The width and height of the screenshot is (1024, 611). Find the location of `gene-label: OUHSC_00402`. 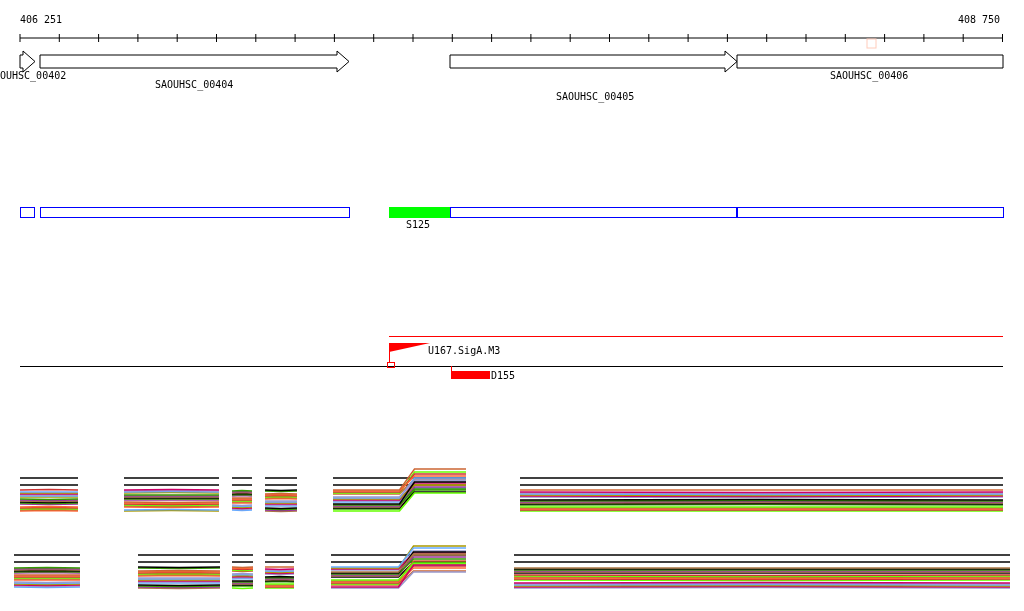

gene-label: OUHSC_00402 is located at coordinates (33, 75).